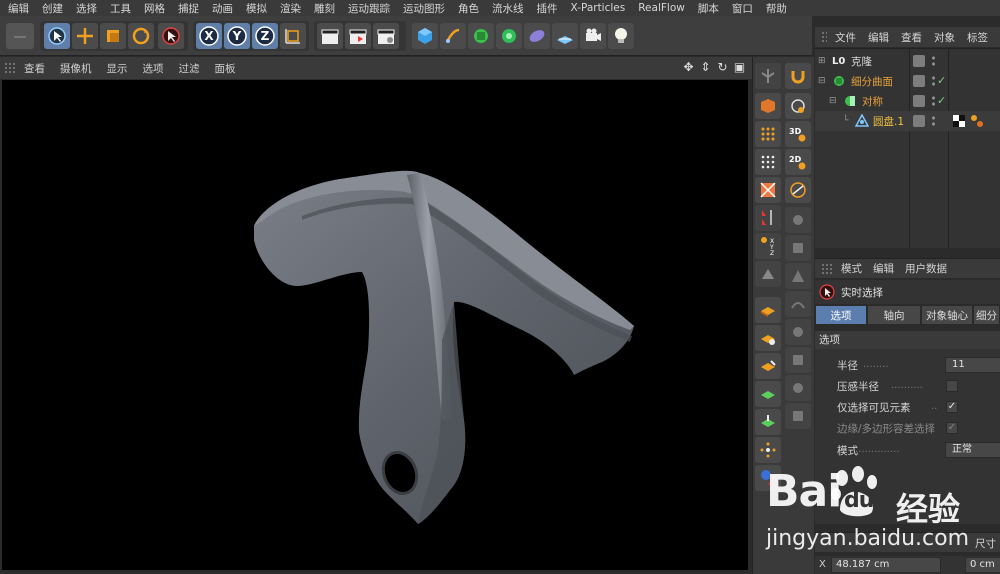  I want to click on menu-sculpt: 雕刻, so click(324, 8).